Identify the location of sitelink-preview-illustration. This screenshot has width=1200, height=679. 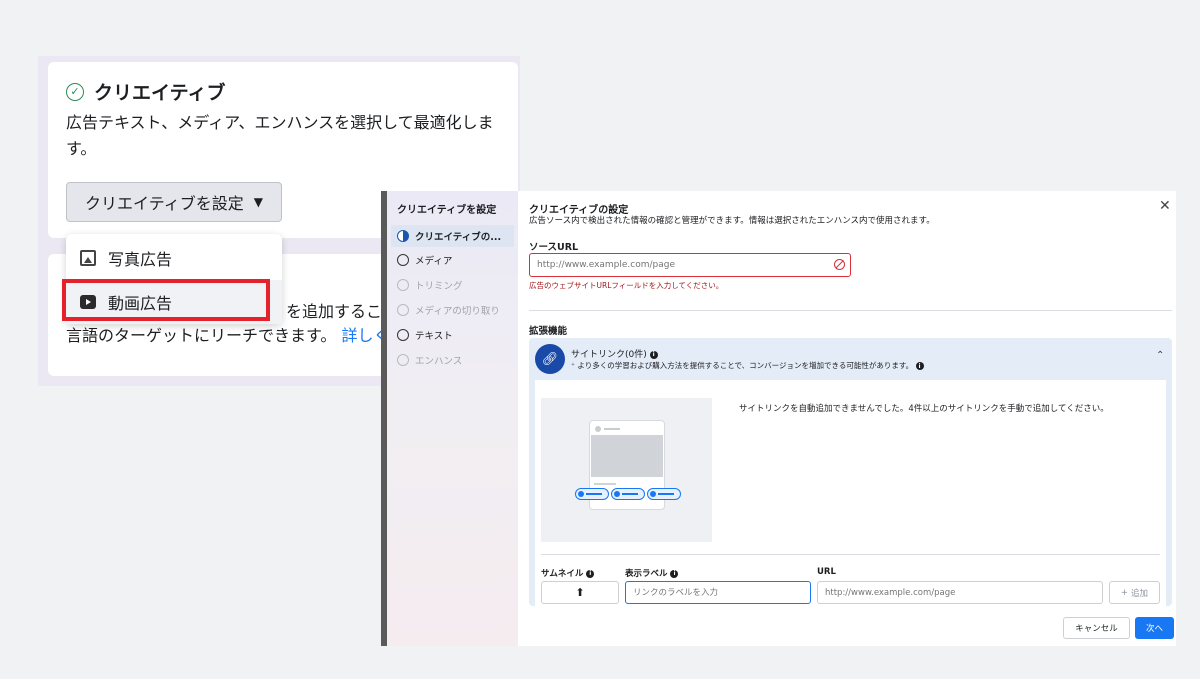
(626, 470).